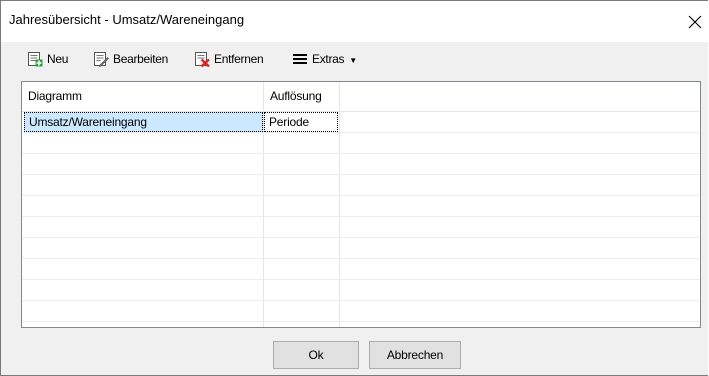  What do you see at coordinates (202, 59) in the screenshot?
I see `delete-document-icon` at bounding box center [202, 59].